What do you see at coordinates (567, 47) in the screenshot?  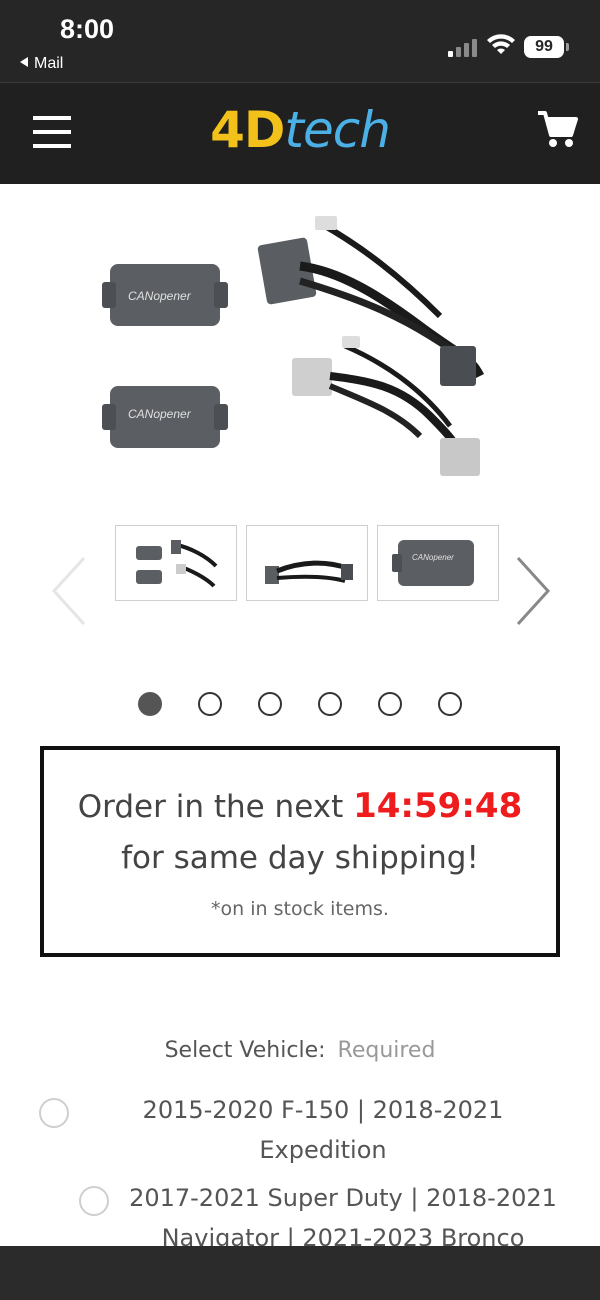 I see `battery-tip-icon` at bounding box center [567, 47].